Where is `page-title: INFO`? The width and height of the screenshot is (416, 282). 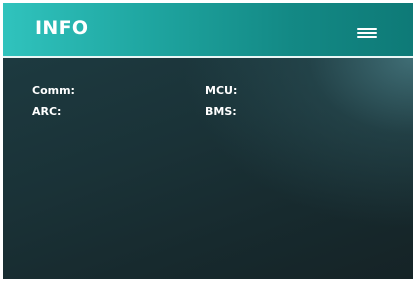 page-title: INFO is located at coordinates (62, 28).